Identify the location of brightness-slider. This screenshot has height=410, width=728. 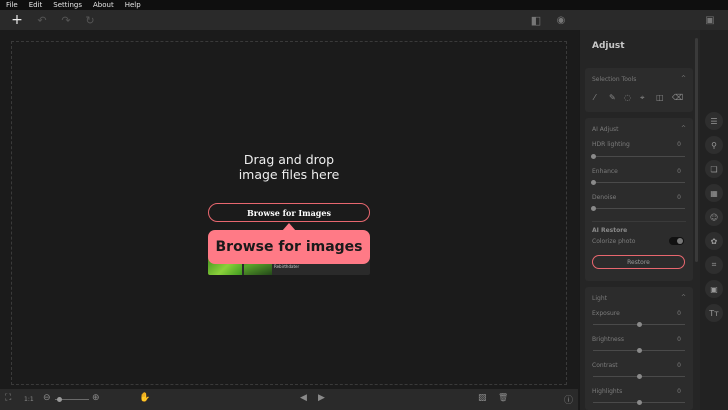
(639, 350).